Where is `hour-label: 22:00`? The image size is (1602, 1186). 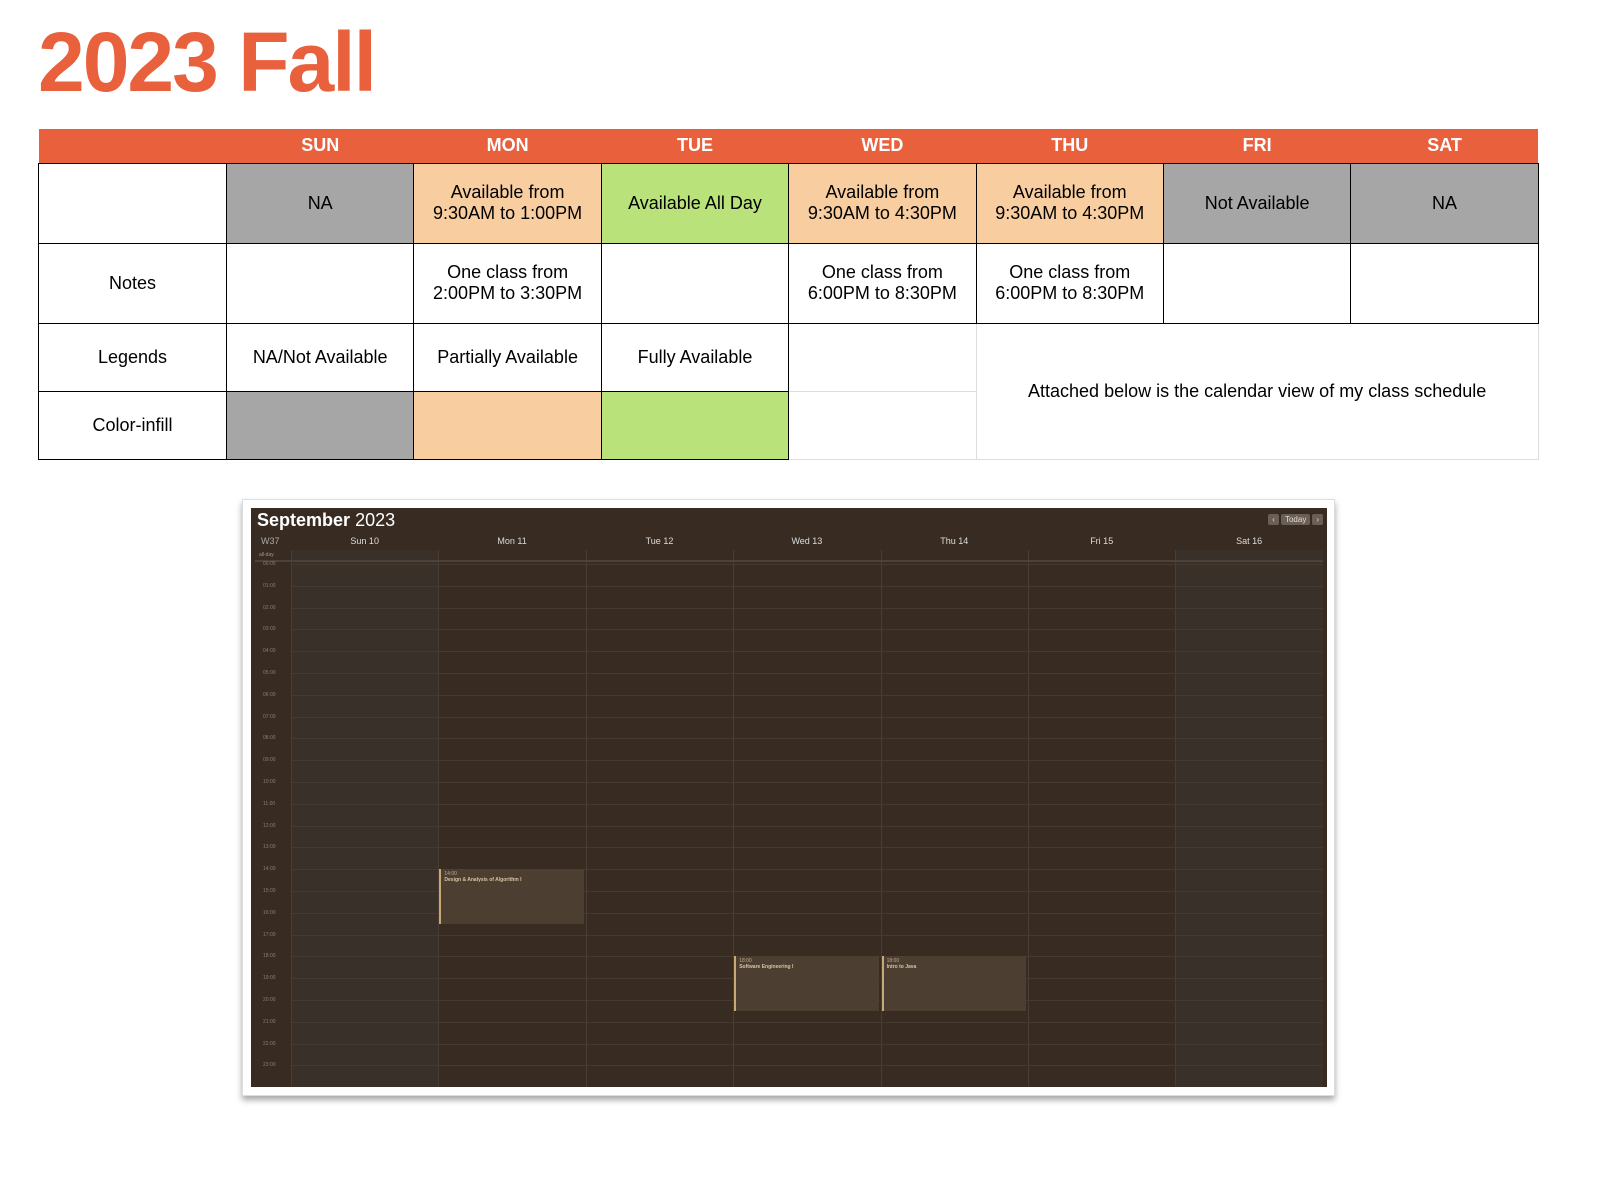 hour-label: 22:00 is located at coordinates (269, 1043).